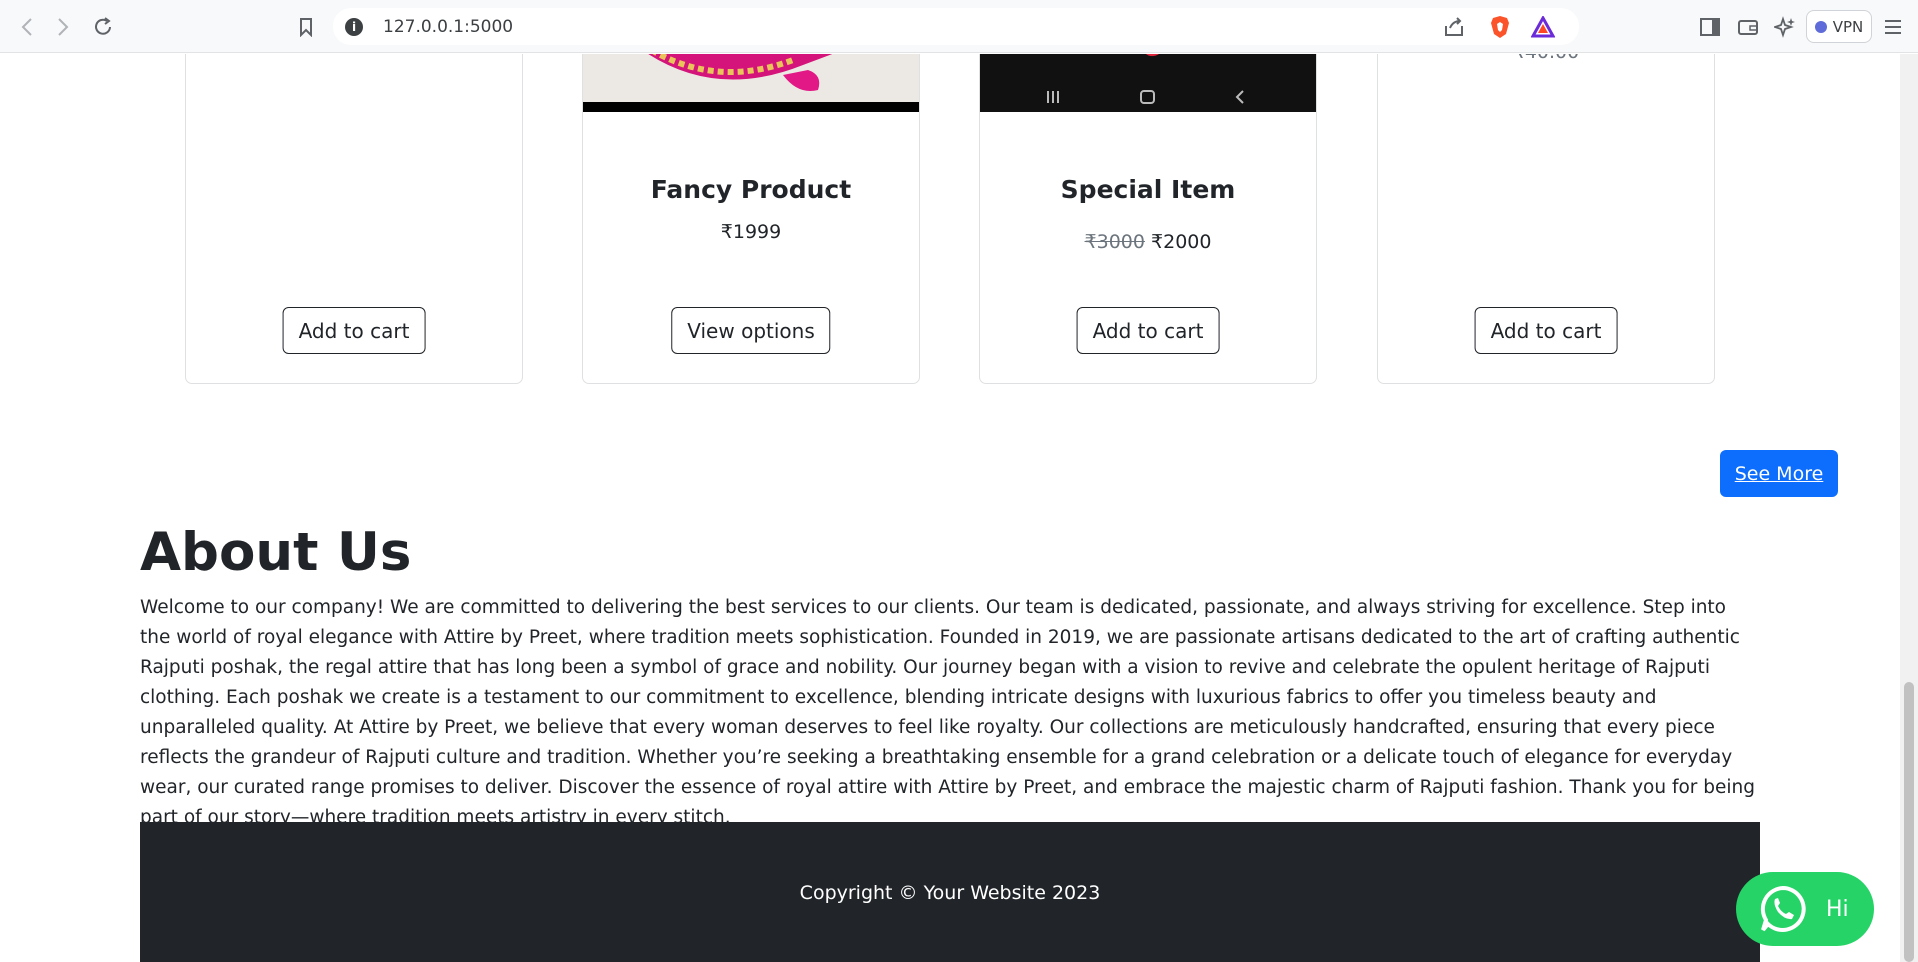  What do you see at coordinates (1893, 27) in the screenshot?
I see `menu-icon` at bounding box center [1893, 27].